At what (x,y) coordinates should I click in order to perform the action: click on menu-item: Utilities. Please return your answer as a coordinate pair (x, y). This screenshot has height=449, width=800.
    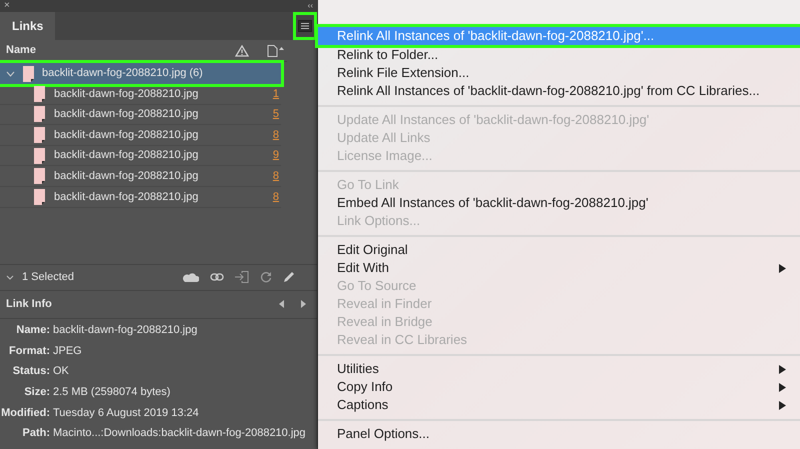
    Looking at the image, I should click on (559, 369).